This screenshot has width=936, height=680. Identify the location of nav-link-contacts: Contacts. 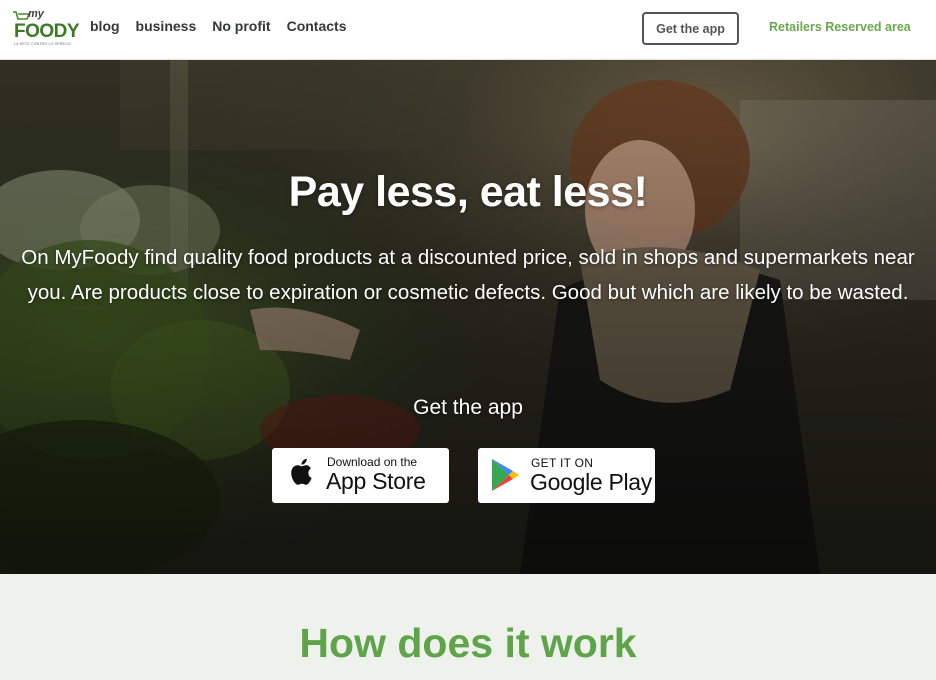
(317, 26).